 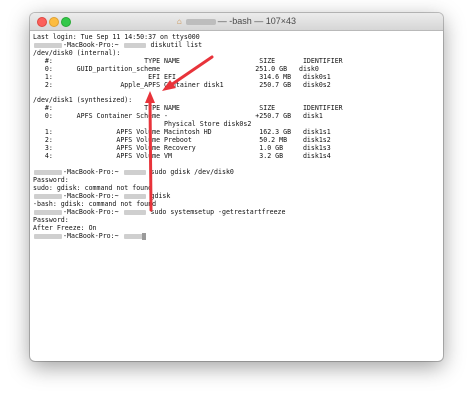 I want to click on command-text: gdisk, so click(x=158, y=196).